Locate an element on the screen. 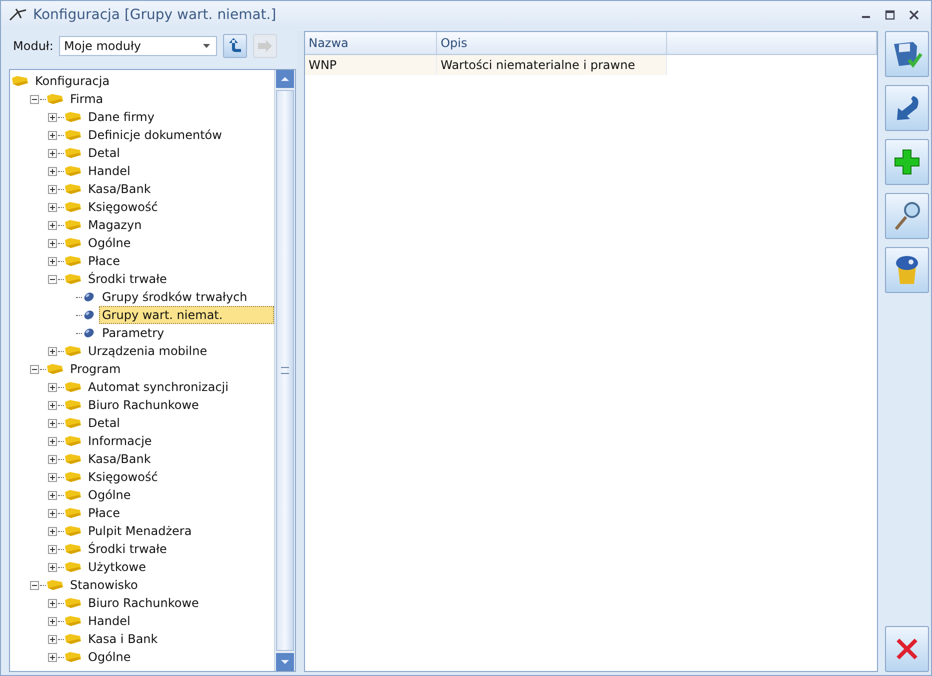 Image resolution: width=932 pixels, height=676 pixels. delete-button is located at coordinates (907, 270).